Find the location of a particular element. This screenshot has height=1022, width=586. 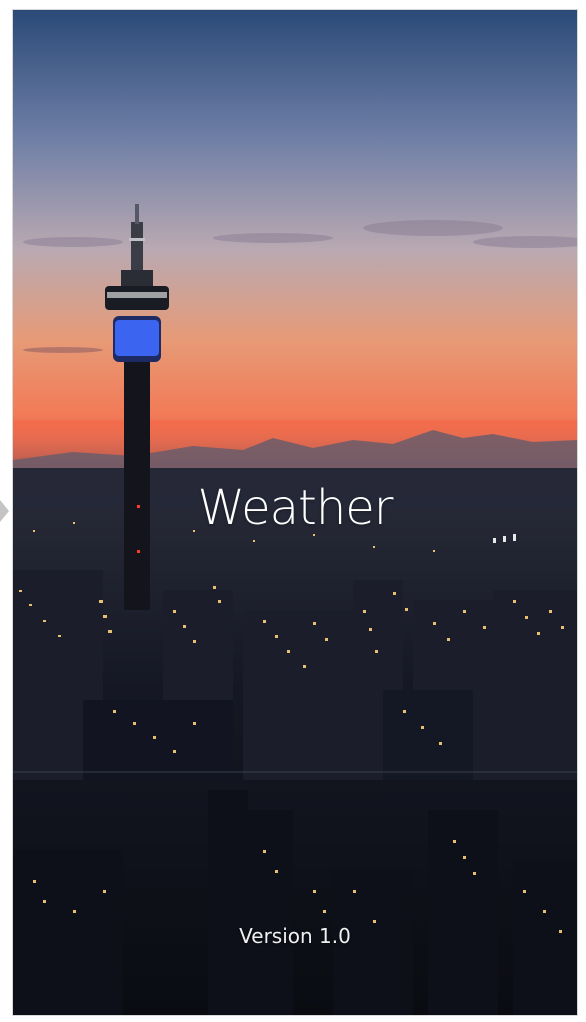

page-arrow is located at coordinates (4, 511).